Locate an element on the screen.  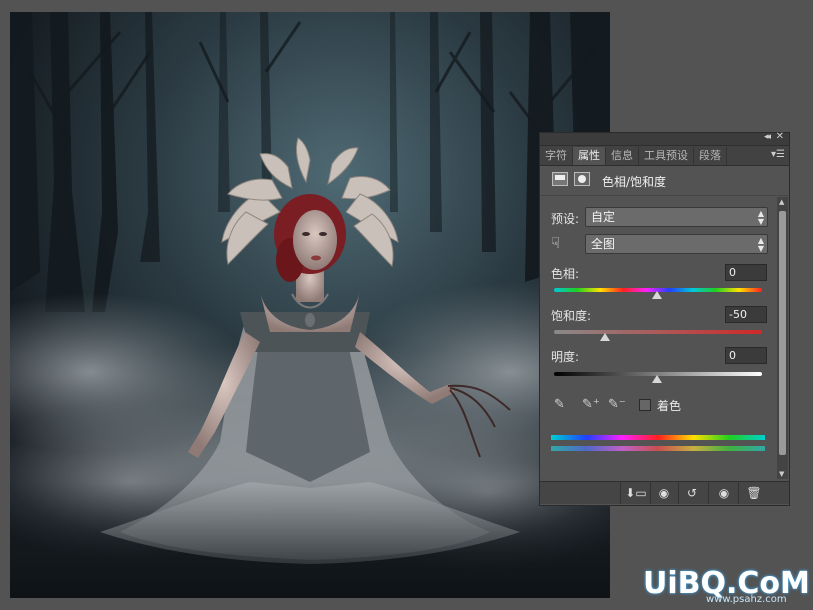
panel-title-bar: ◂◂ ✕ is located at coordinates (664, 138).